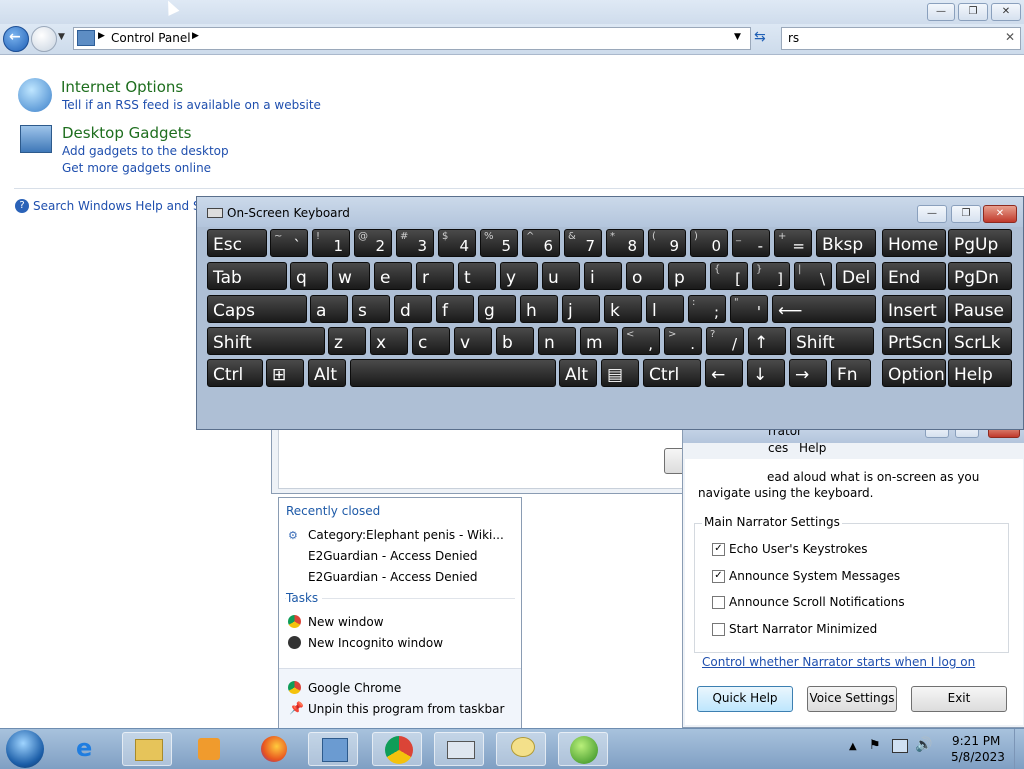  Describe the element at coordinates (1006, 12) in the screenshot. I see `close-button: ✕` at that location.